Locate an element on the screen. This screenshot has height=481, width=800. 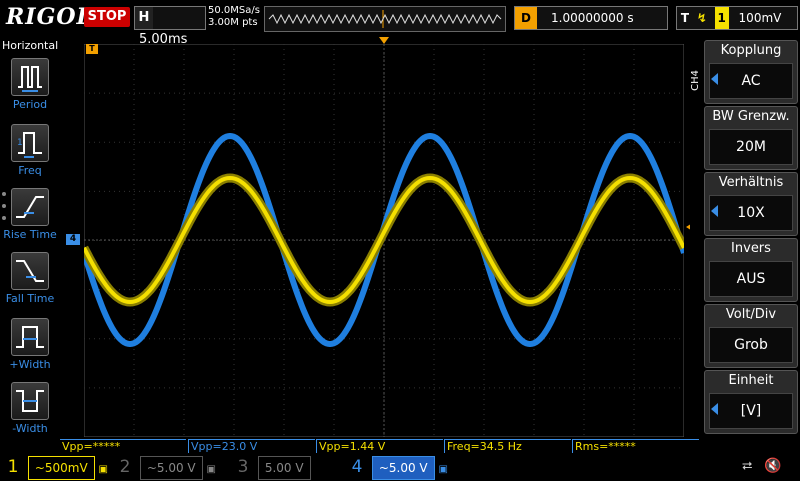
brand-logo: RIGOL is located at coordinates (49, 17).